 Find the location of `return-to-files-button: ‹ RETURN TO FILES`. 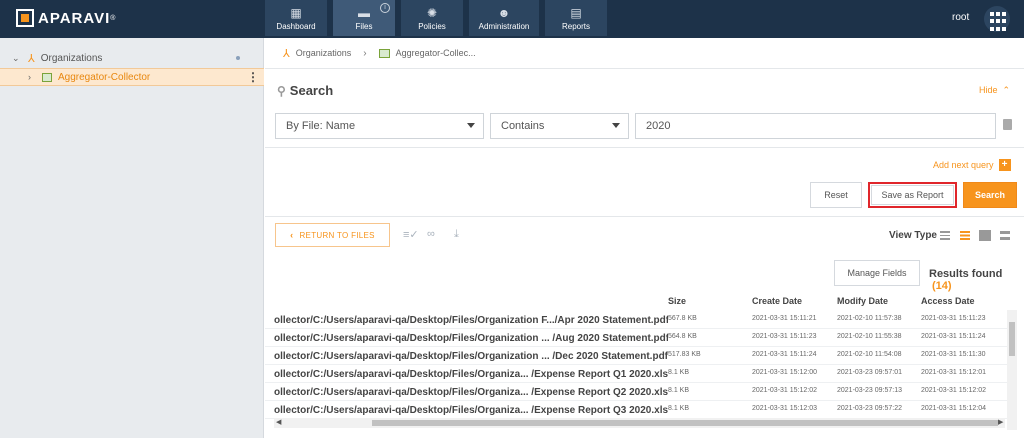

return-to-files-button: ‹ RETURN TO FILES is located at coordinates (332, 235).